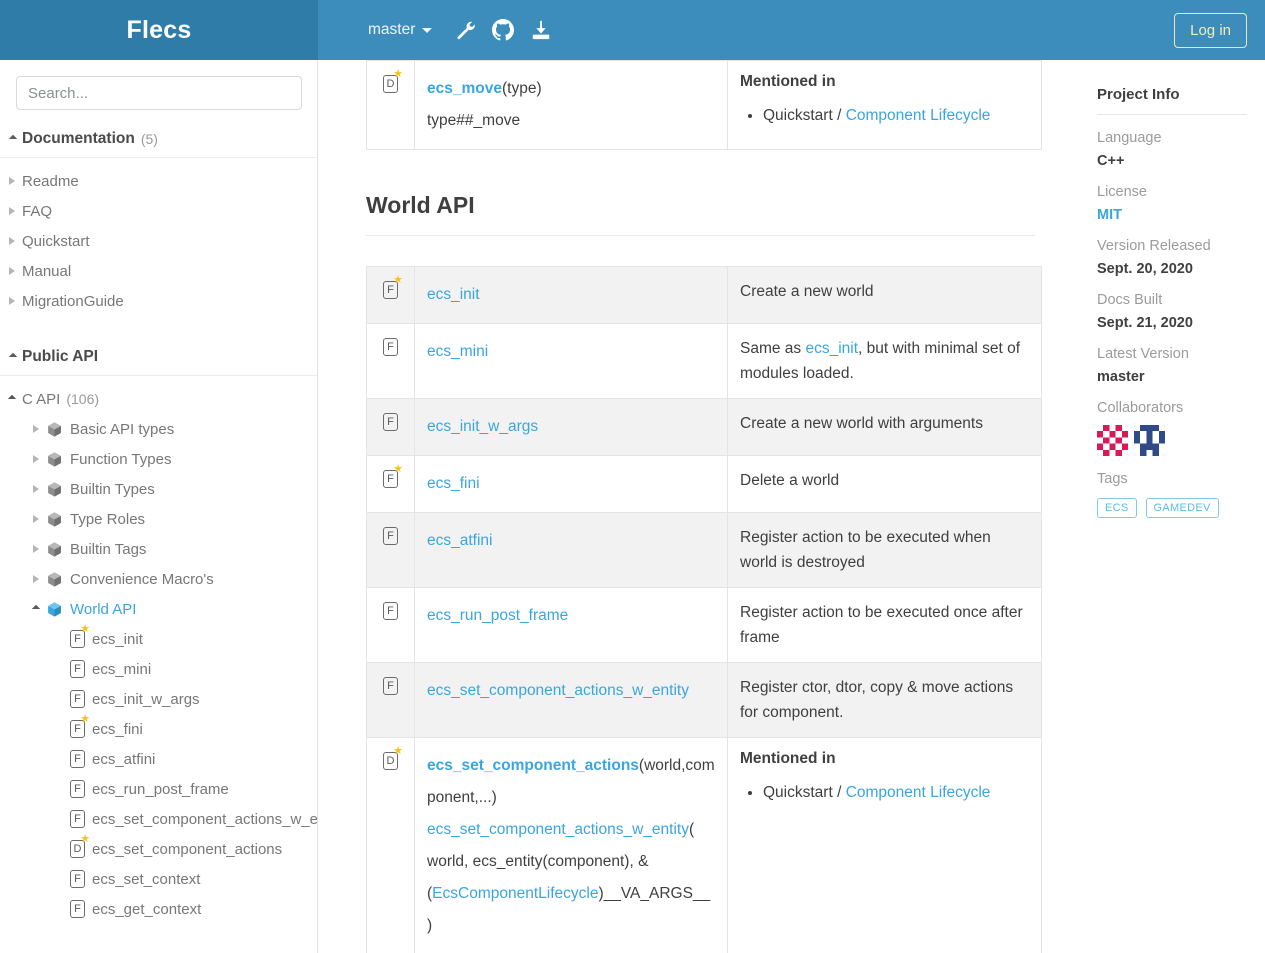 The width and height of the screenshot is (1265, 953). Describe the element at coordinates (124, 759) in the screenshot. I see `sidebar-function-label: ecs_atfini` at that location.